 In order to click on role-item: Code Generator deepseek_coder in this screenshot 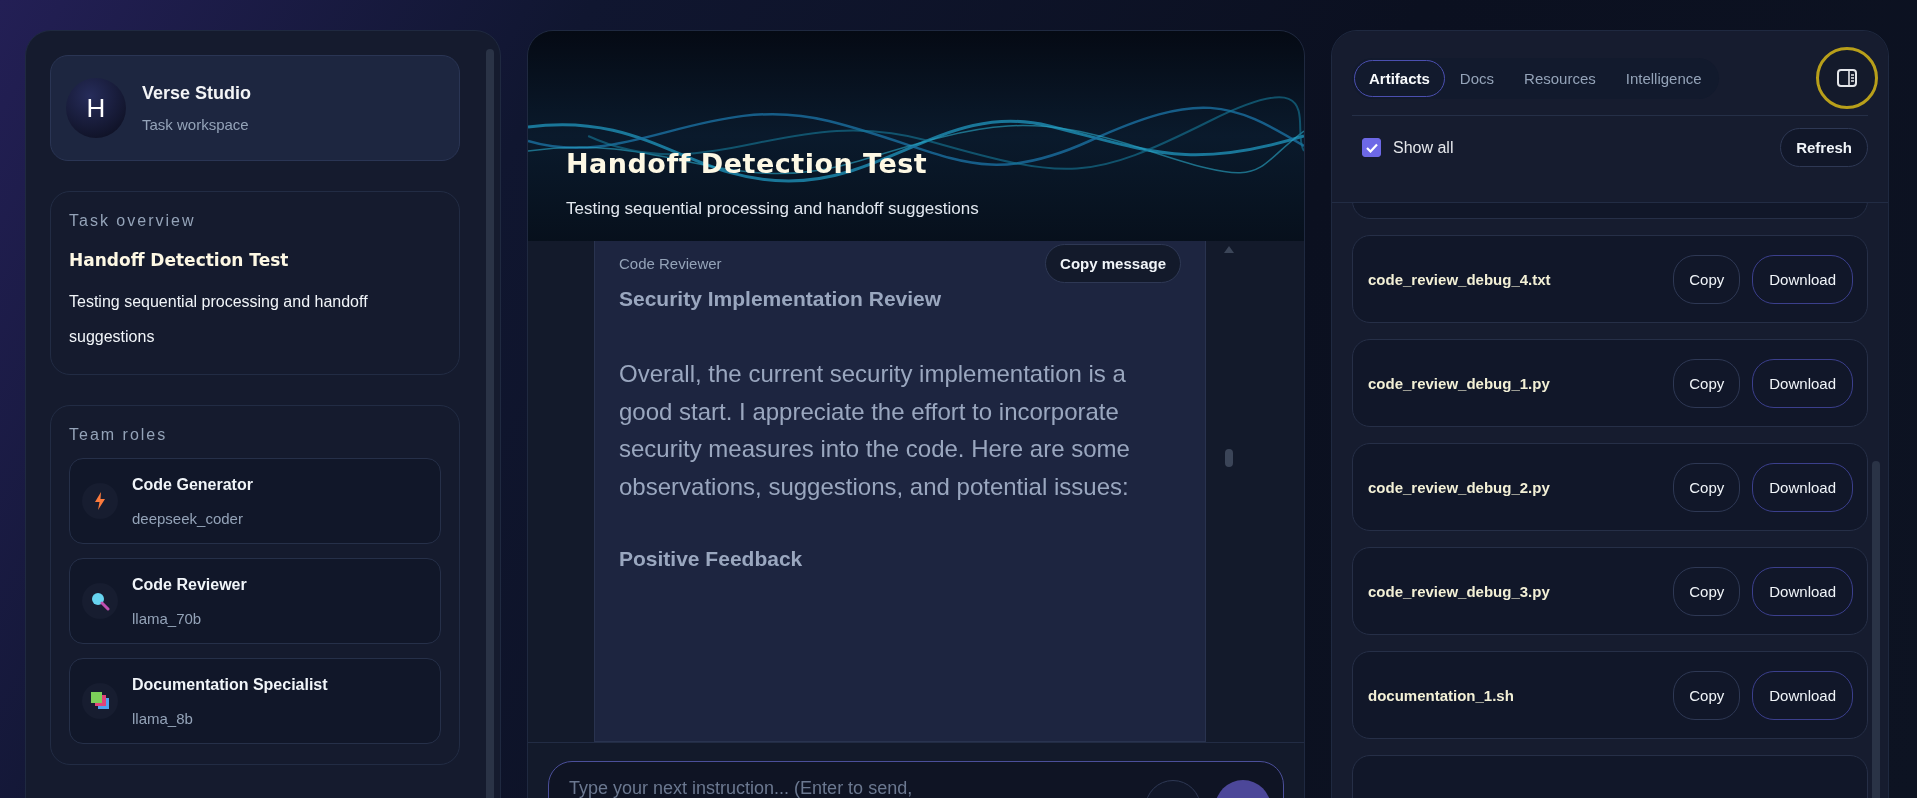, I will do `click(255, 501)`.